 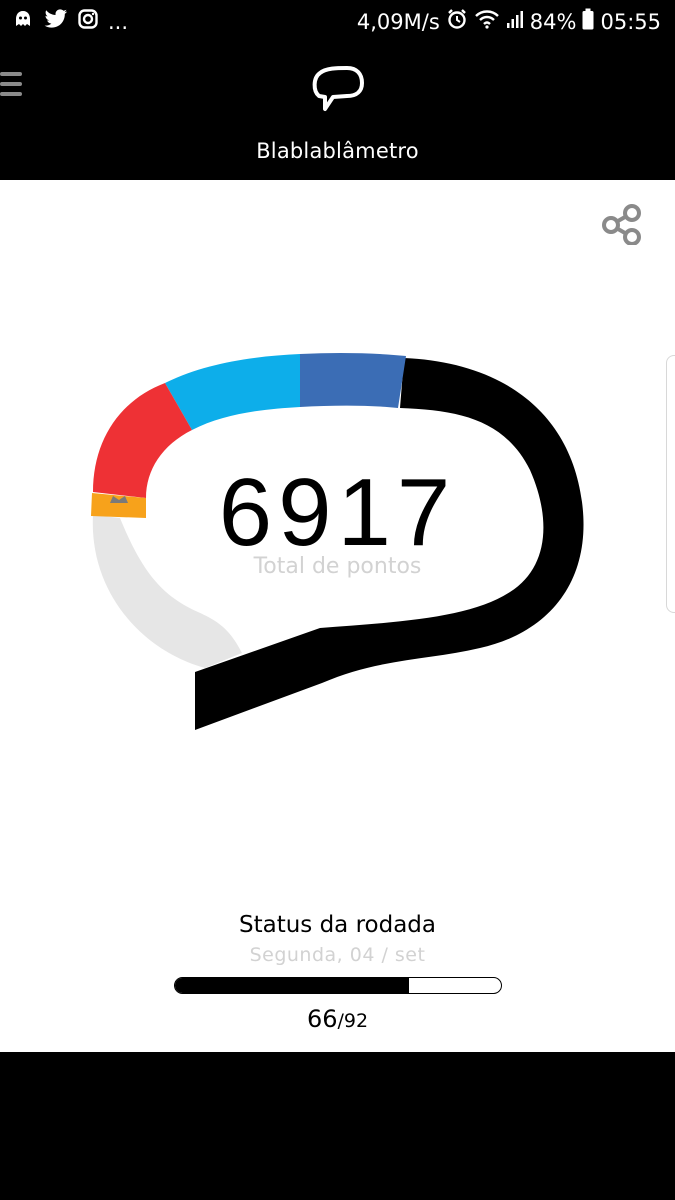 I want to click on round-progress-bar, so click(x=338, y=985).